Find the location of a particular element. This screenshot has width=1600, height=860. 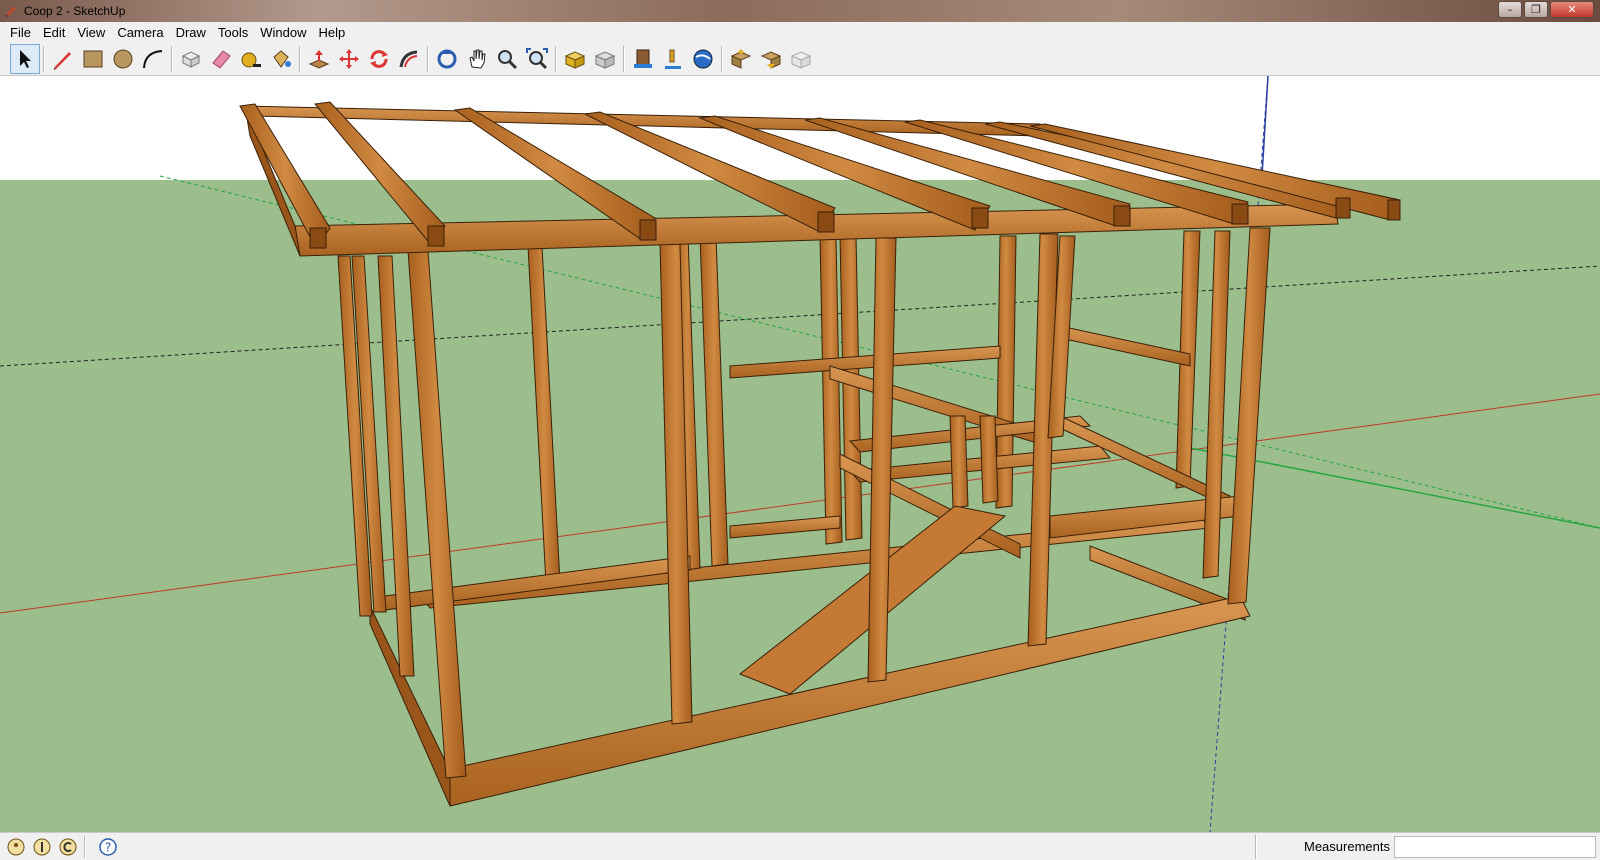

line-tool-button is located at coordinates (63, 59).